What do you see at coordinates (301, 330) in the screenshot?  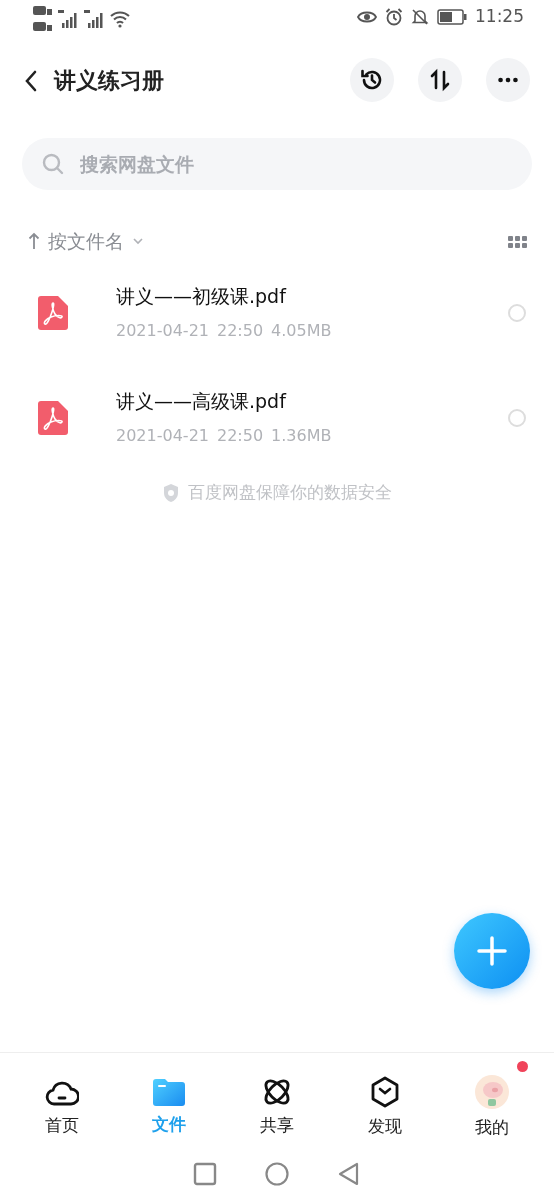 I see `file-size: 4.05MB` at bounding box center [301, 330].